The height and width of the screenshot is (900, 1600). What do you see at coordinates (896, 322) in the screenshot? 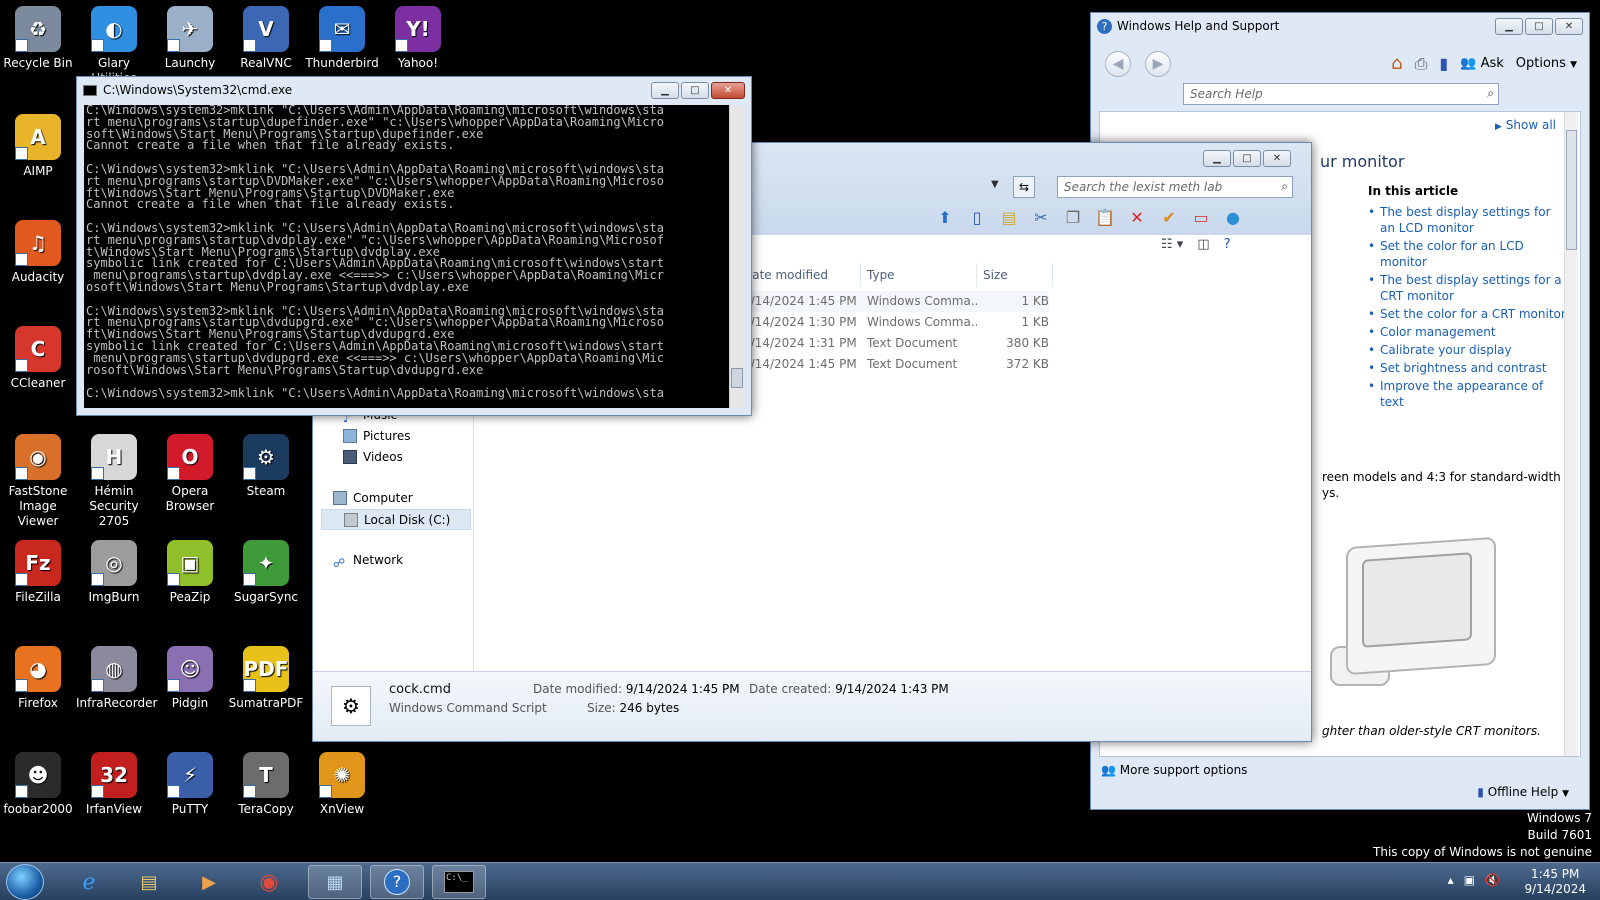
I see `table-row: 9/14/2024 1:30 PM Windows Comma... 1 KB` at bounding box center [896, 322].